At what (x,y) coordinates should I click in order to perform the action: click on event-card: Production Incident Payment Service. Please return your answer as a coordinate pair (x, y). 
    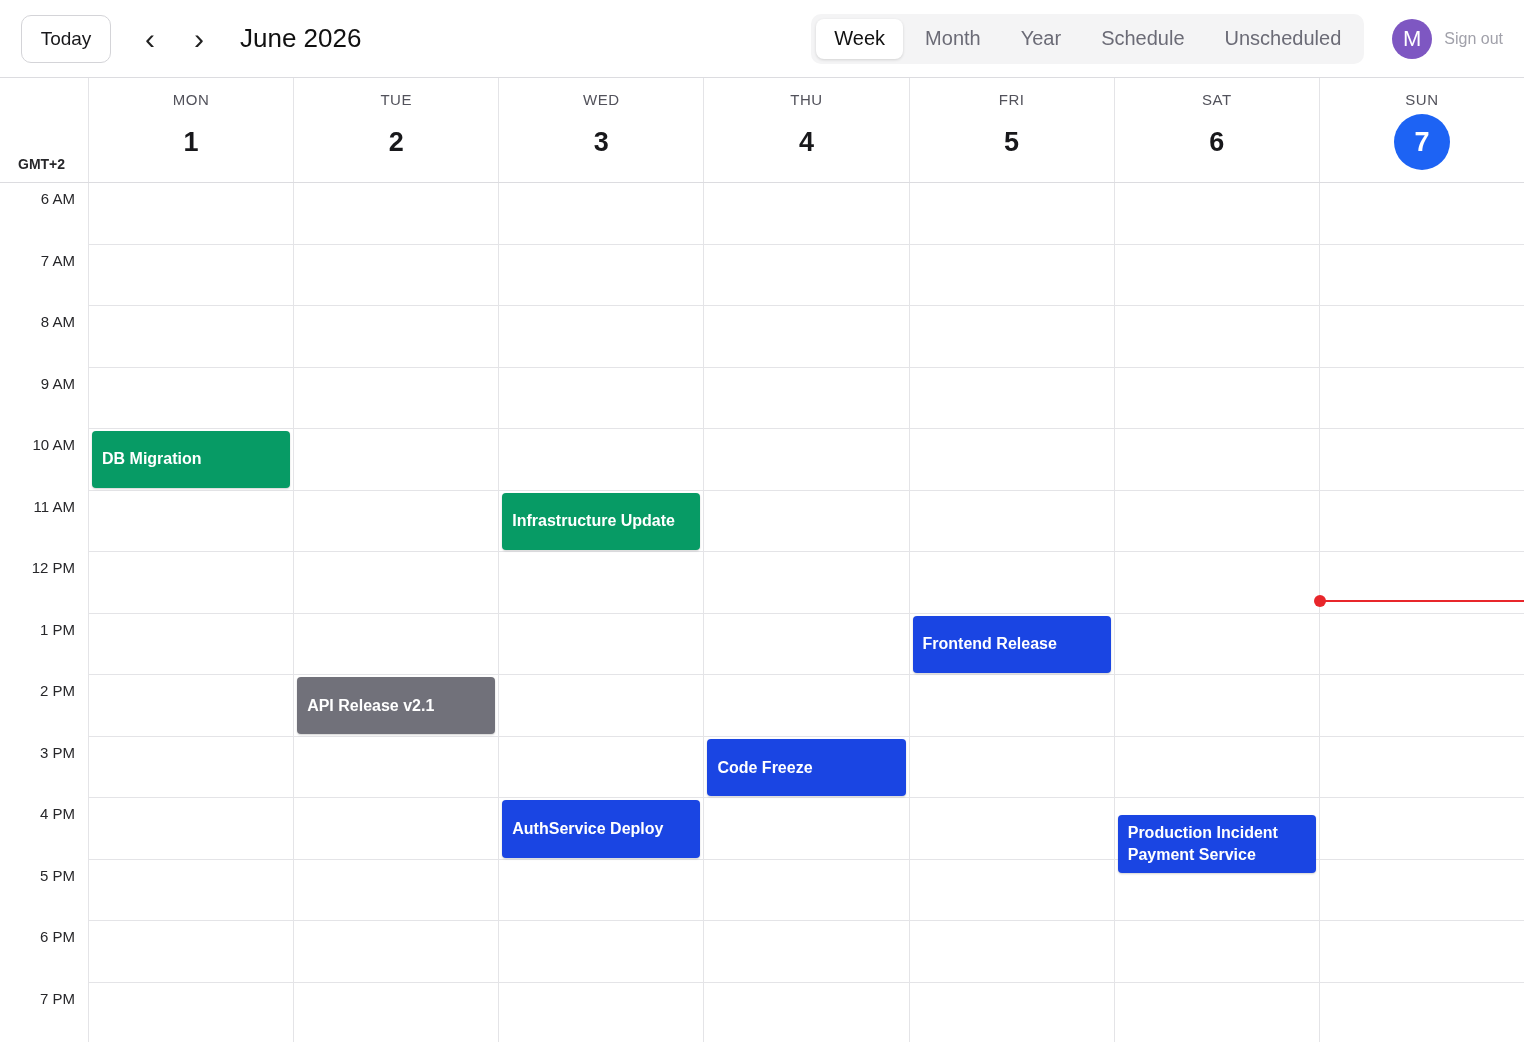
    Looking at the image, I should click on (1216, 844).